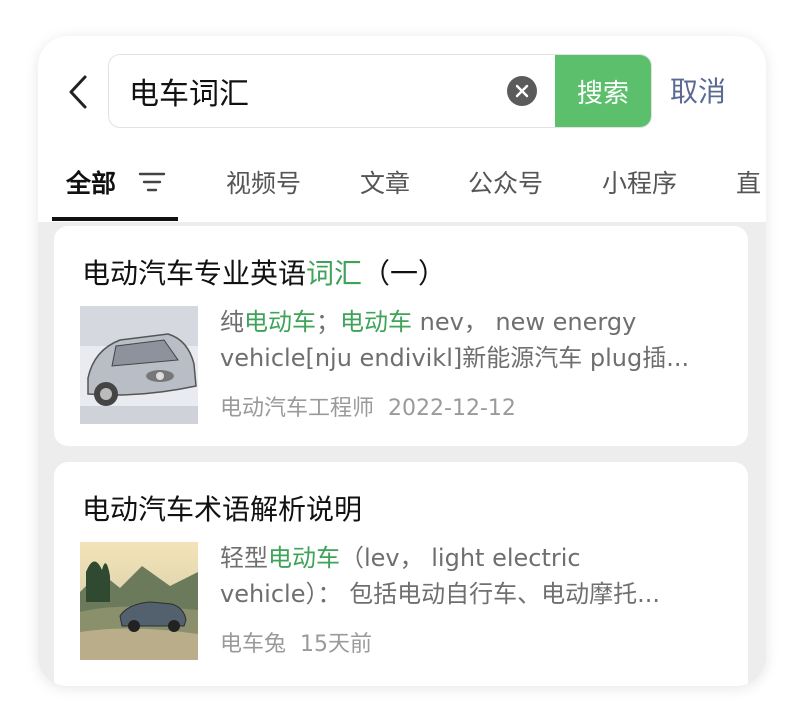 This screenshot has height=722, width=804. I want to click on back-button, so click(78, 92).